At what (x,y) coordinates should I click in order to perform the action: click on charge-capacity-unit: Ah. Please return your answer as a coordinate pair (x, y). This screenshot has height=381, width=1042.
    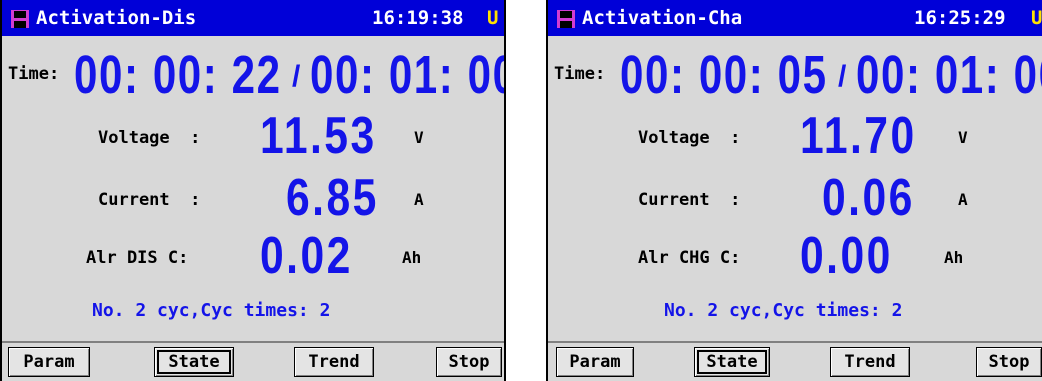
    Looking at the image, I should click on (954, 257).